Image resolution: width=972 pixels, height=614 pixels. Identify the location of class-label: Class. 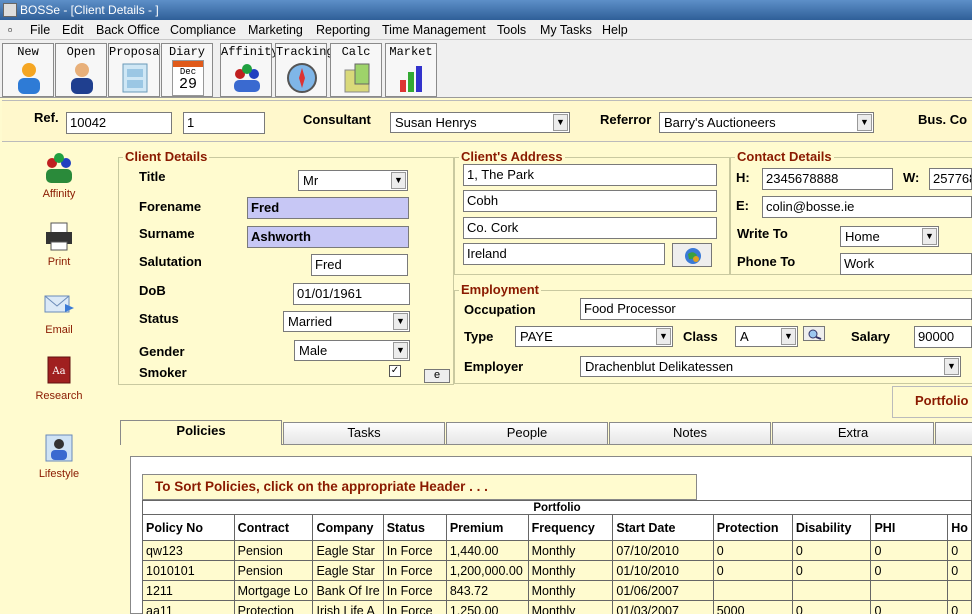
(700, 336).